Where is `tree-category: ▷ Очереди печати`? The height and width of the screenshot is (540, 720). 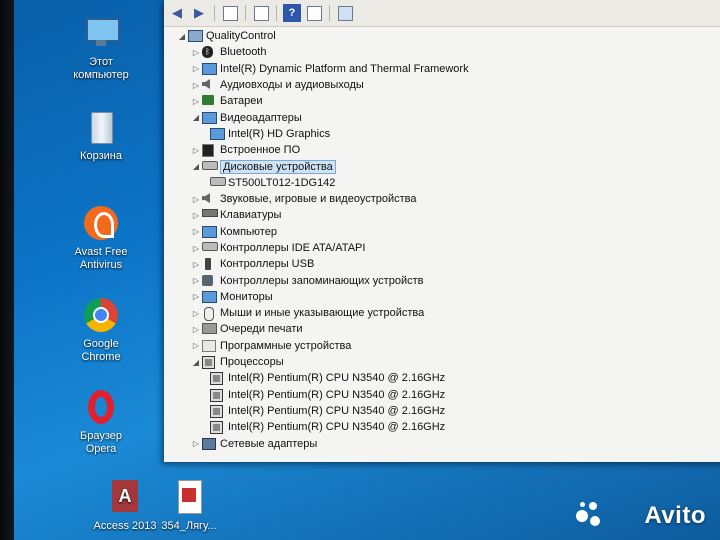
tree-category: ▷ Очереди печати is located at coordinates (448, 329).